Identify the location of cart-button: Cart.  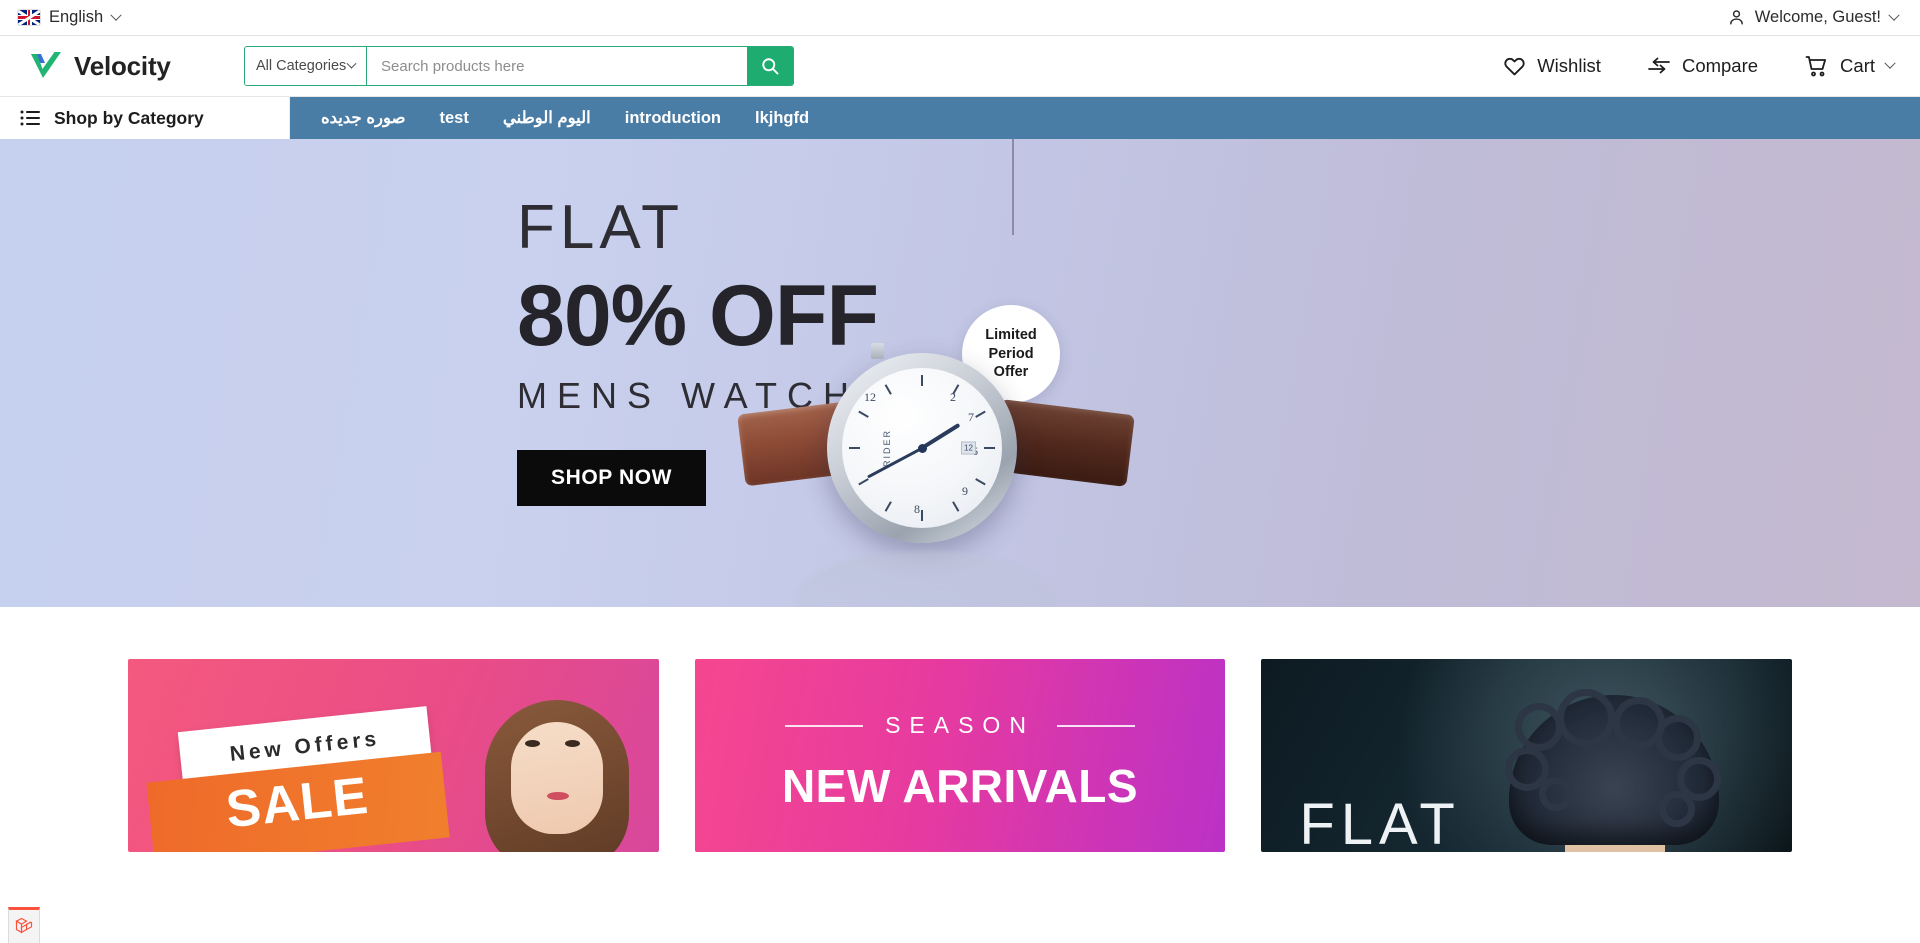
(1850, 66).